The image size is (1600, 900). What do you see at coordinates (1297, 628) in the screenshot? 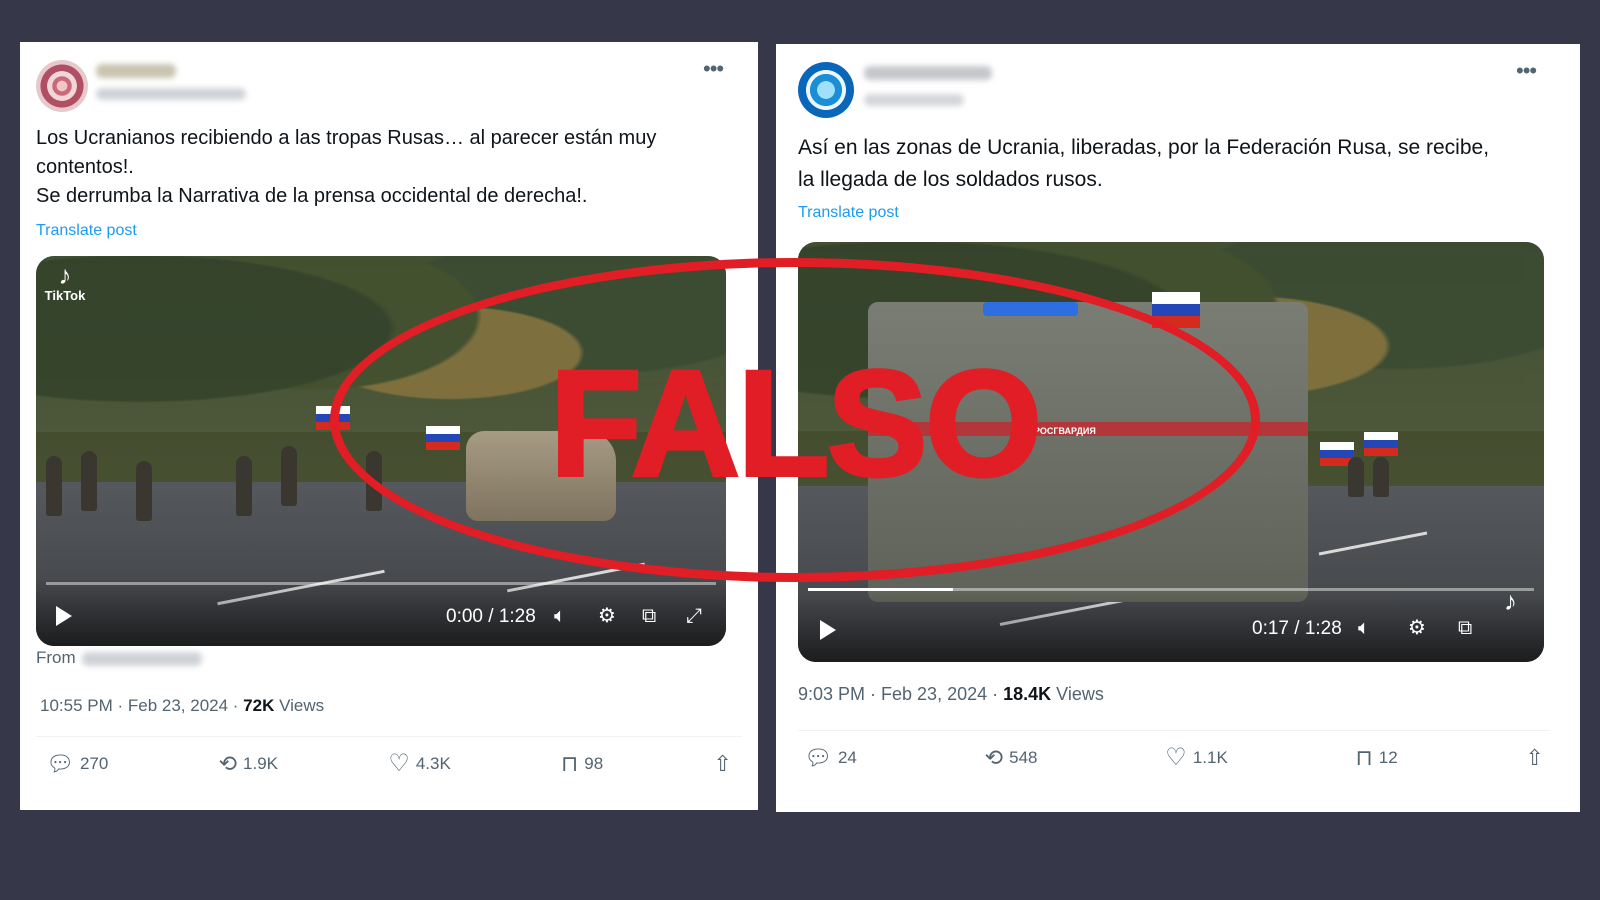
I see `video-time: 0:17 / 1:28` at bounding box center [1297, 628].